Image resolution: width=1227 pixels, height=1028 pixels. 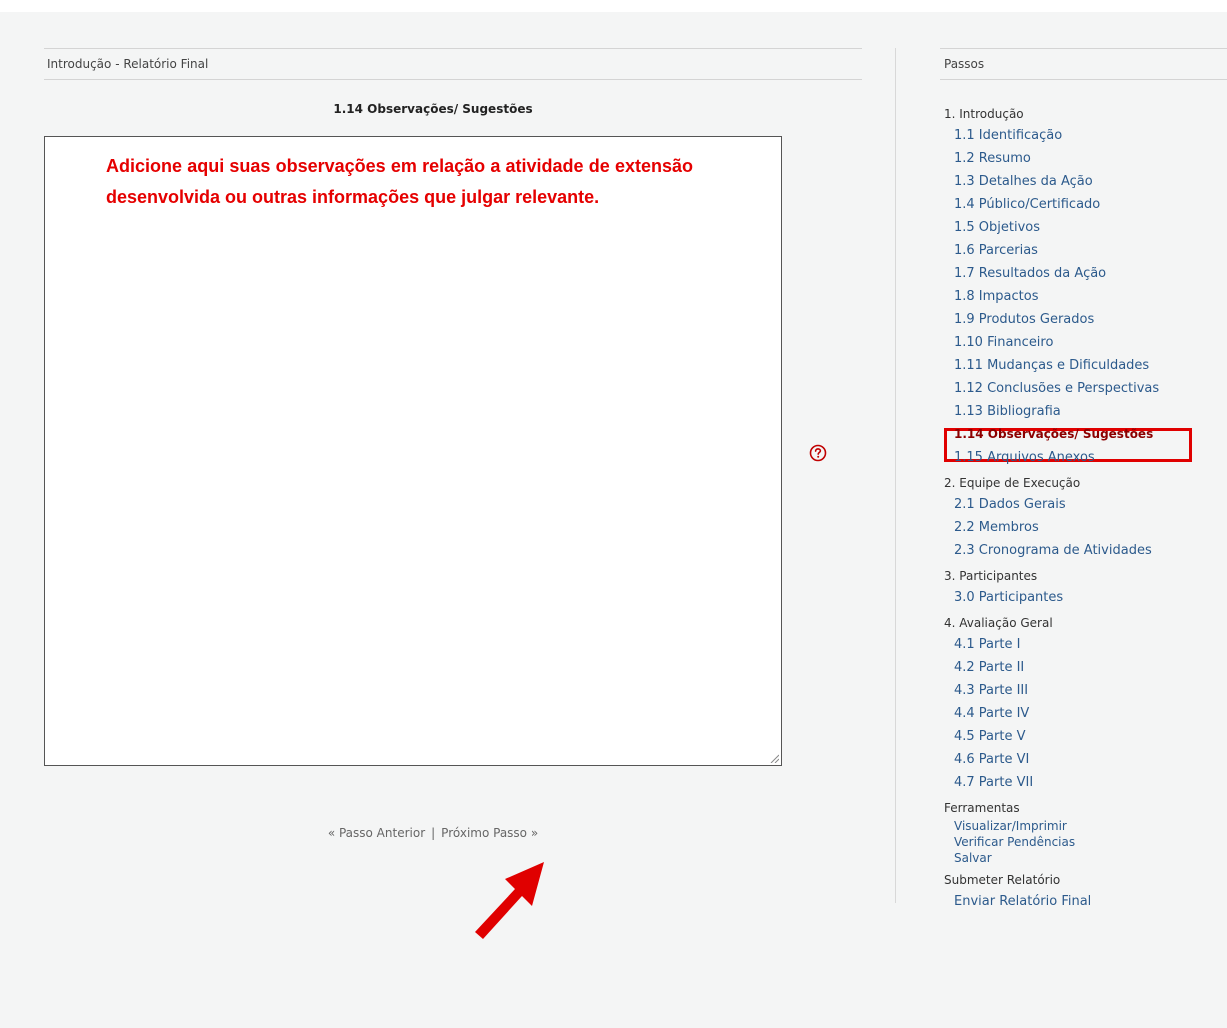 I want to click on annotation-arrow-icon, so click(x=509, y=900).